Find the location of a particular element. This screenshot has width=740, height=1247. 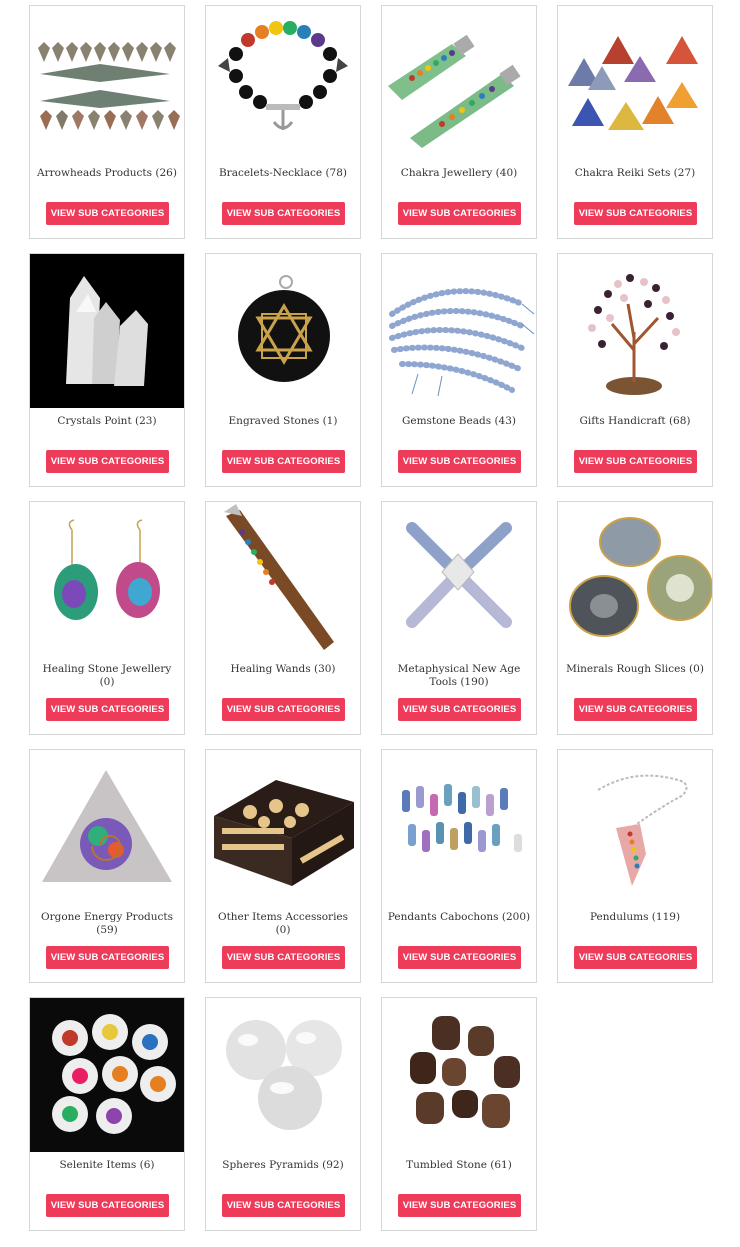

arrowheads-image is located at coordinates (107, 83).